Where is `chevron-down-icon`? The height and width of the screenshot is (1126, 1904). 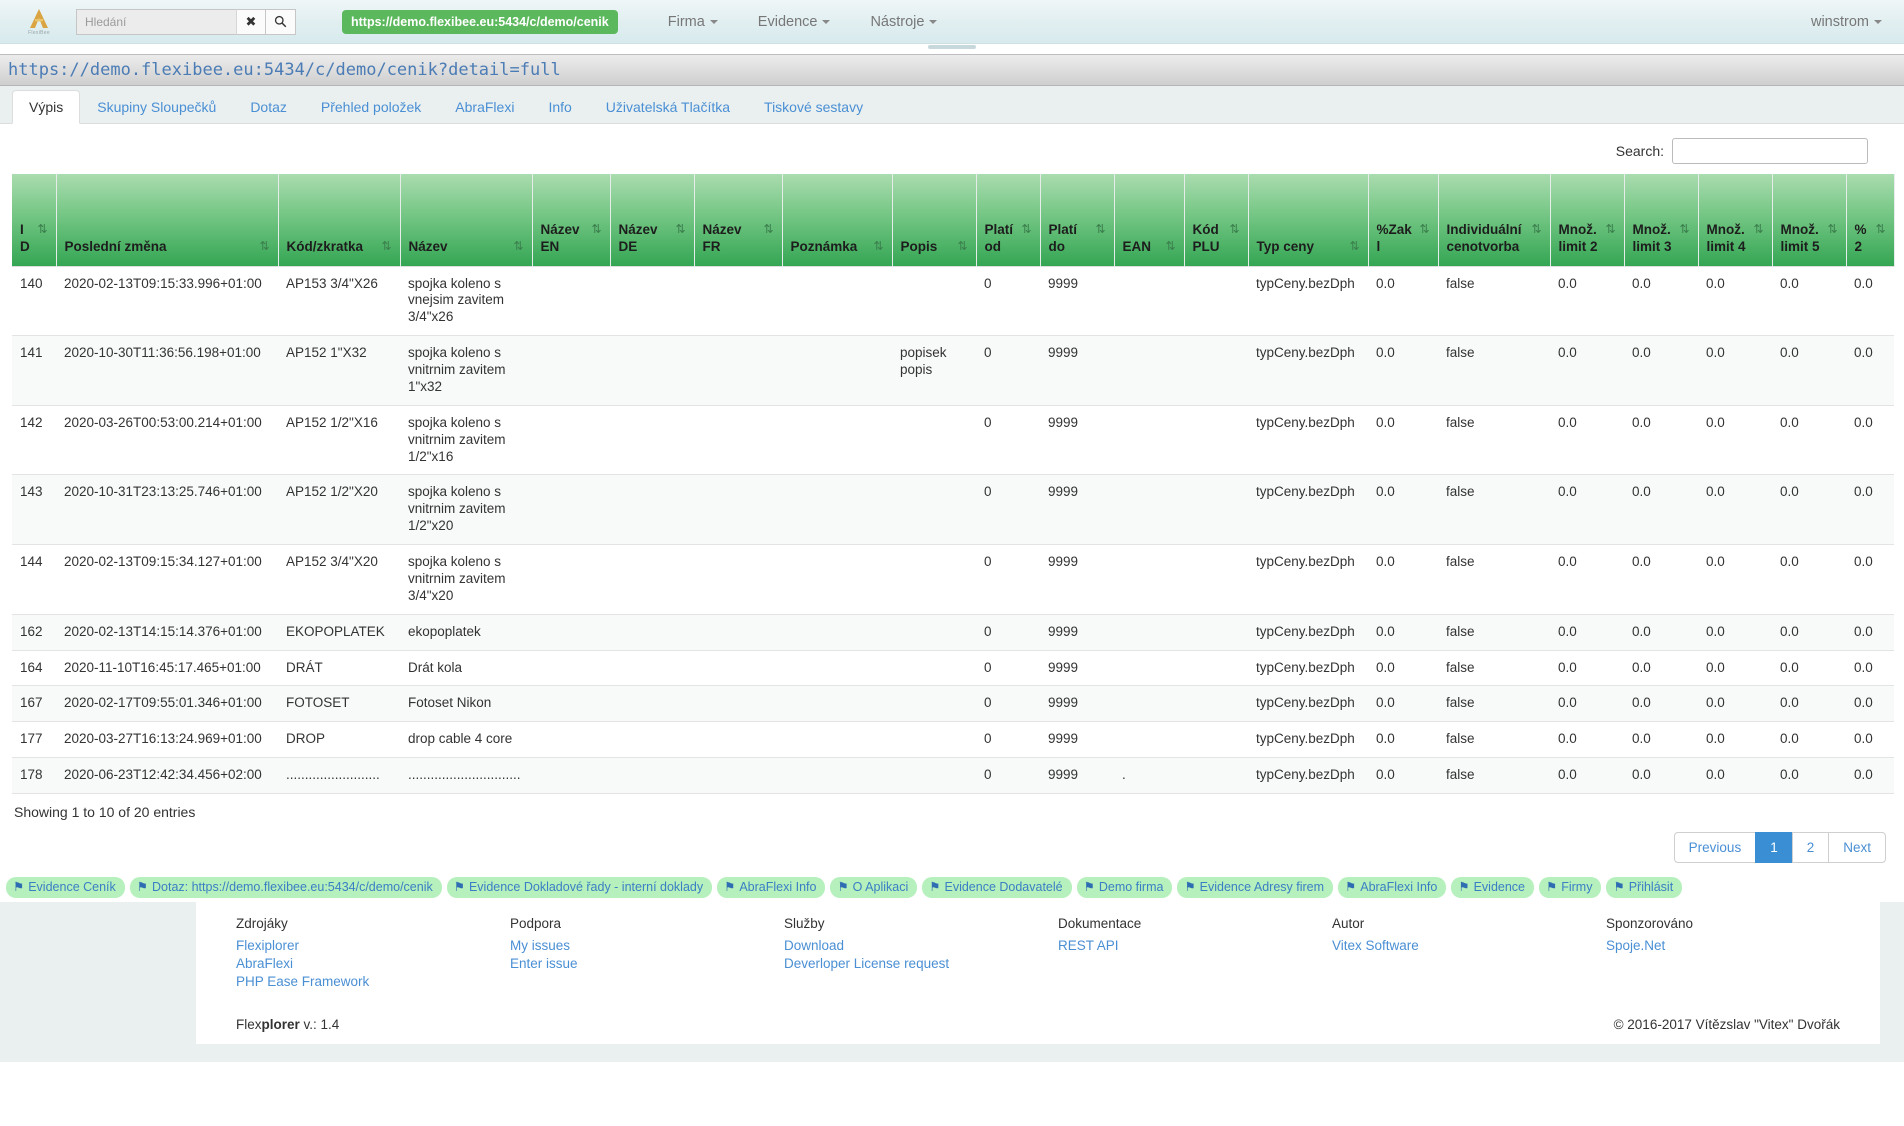 chevron-down-icon is located at coordinates (1878, 21).